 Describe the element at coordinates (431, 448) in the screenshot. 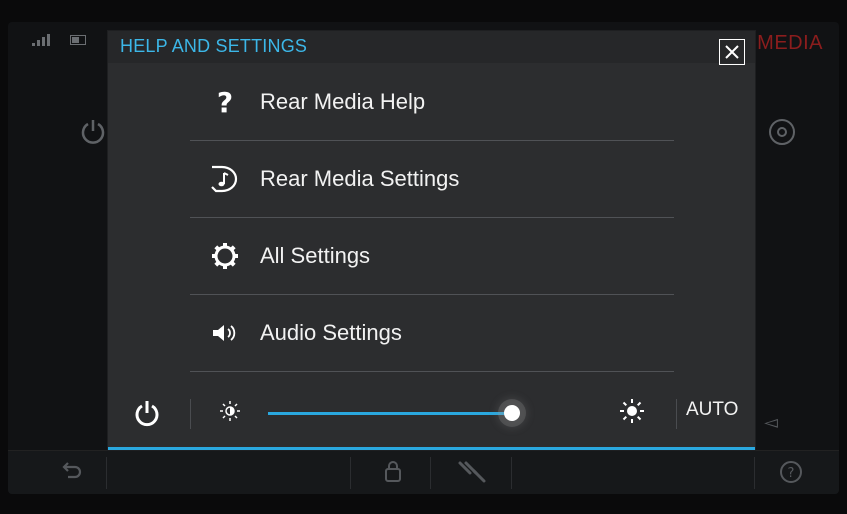

I see `accent-line` at that location.